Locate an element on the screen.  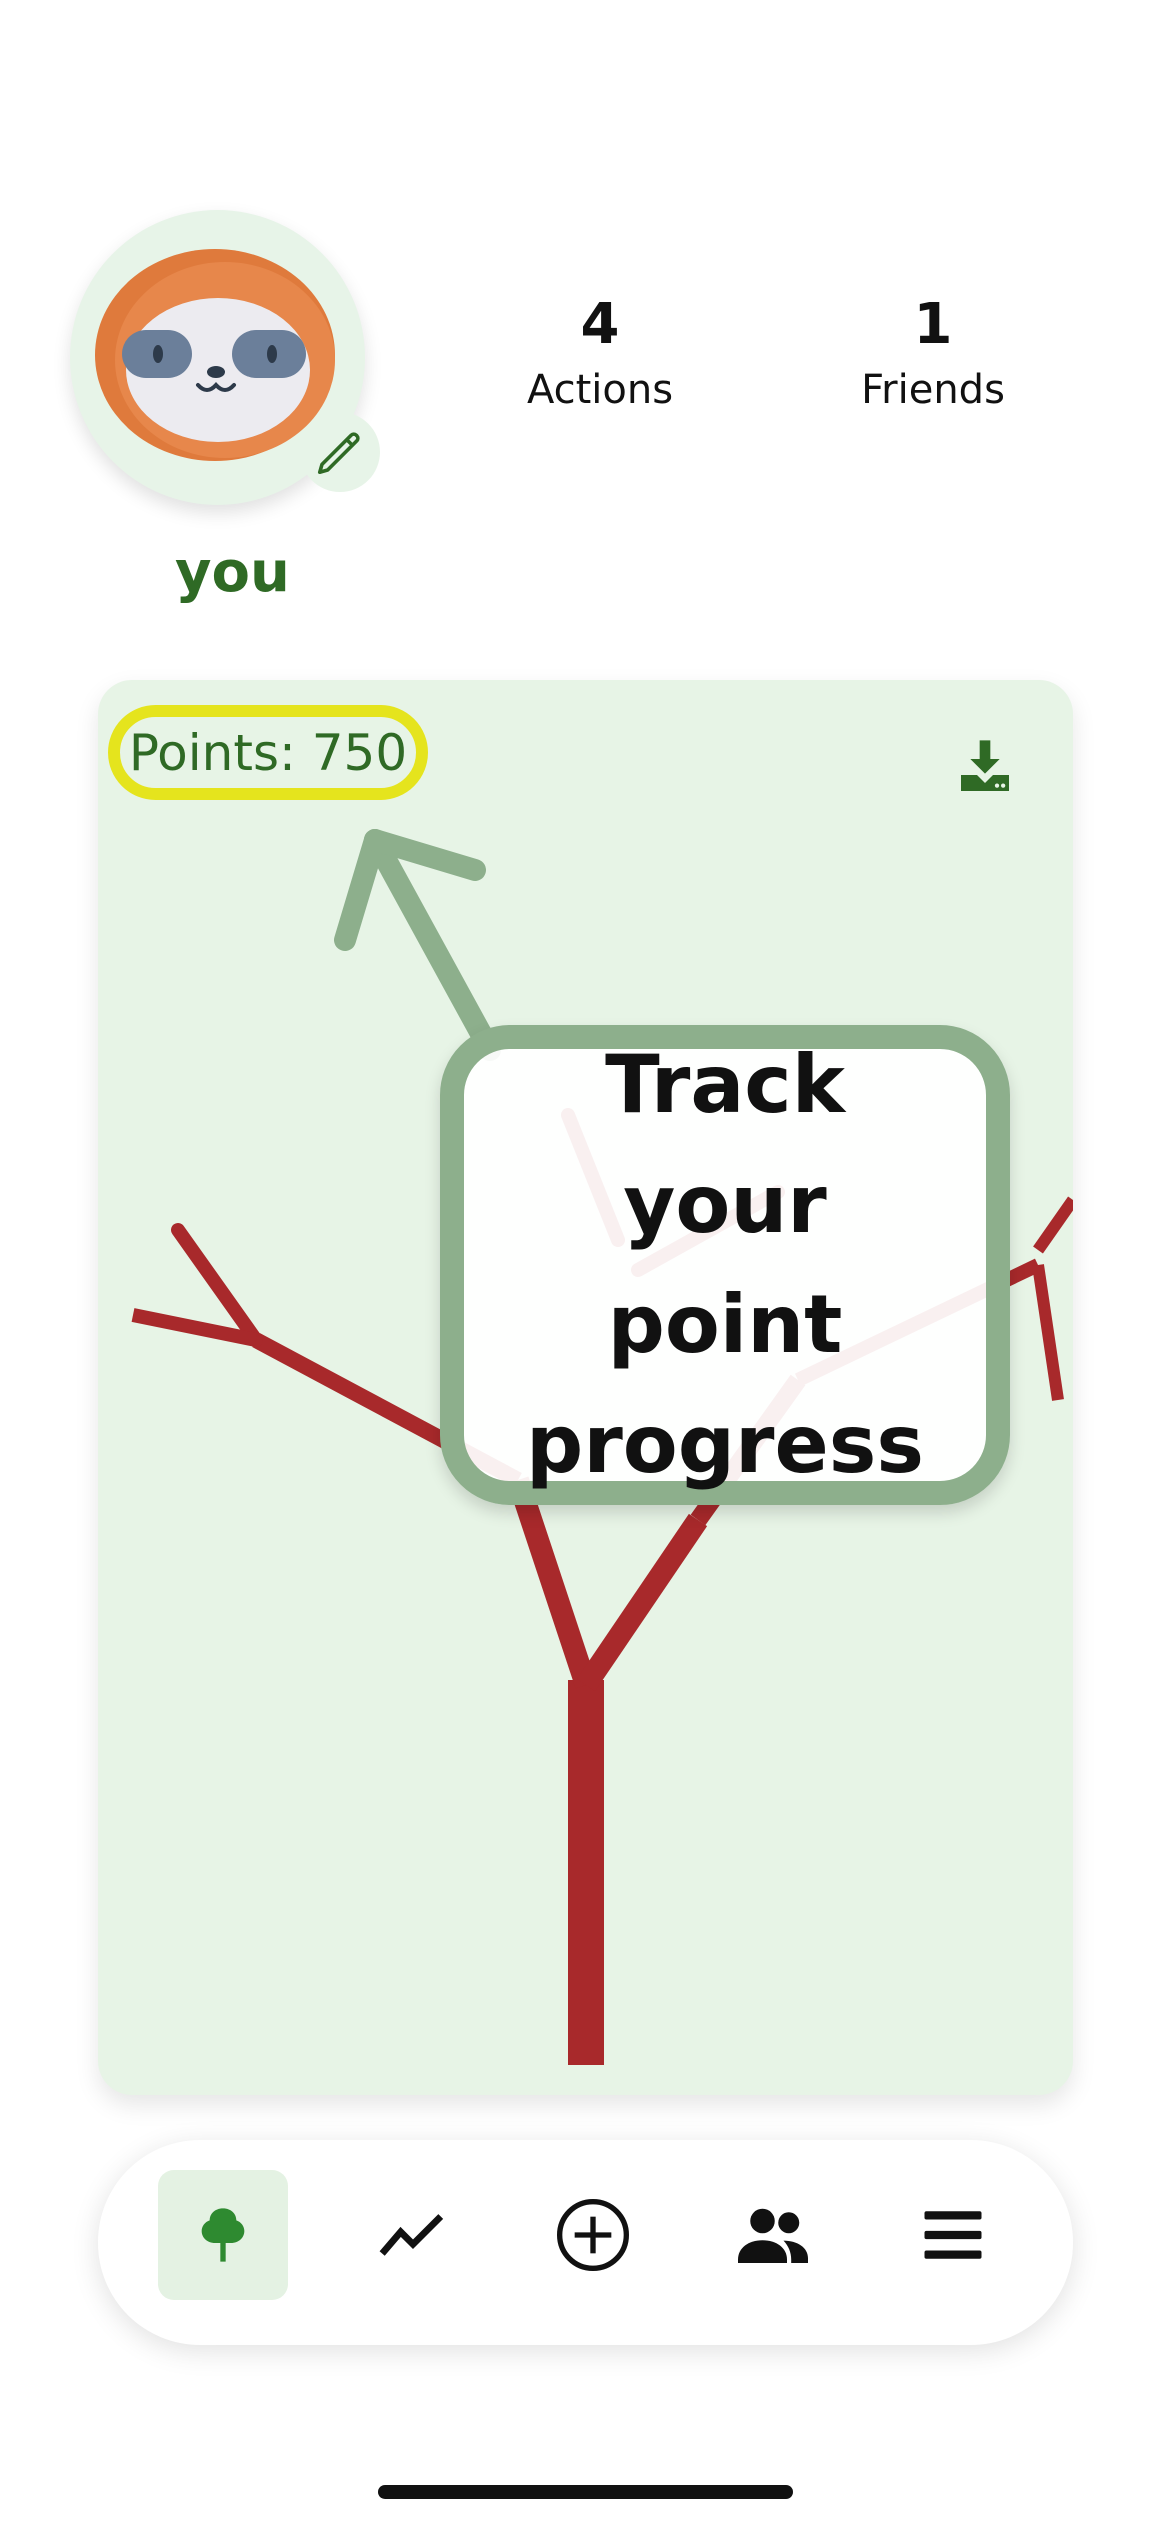
home-indicator is located at coordinates (585, 2492).